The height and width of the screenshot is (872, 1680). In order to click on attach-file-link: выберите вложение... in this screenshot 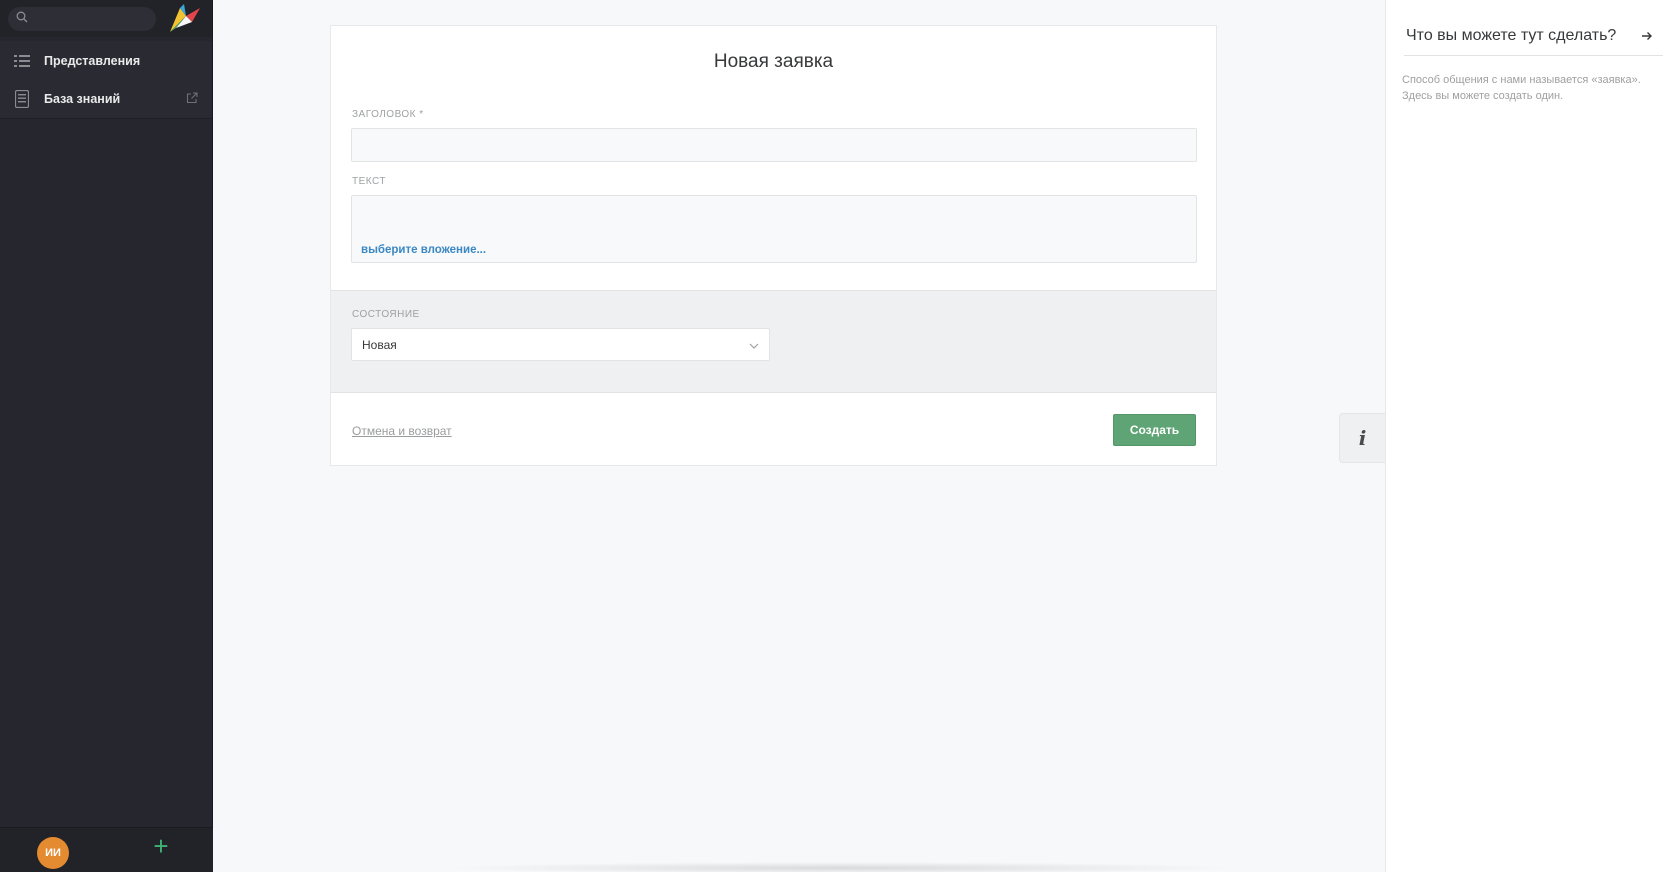, I will do `click(423, 250)`.